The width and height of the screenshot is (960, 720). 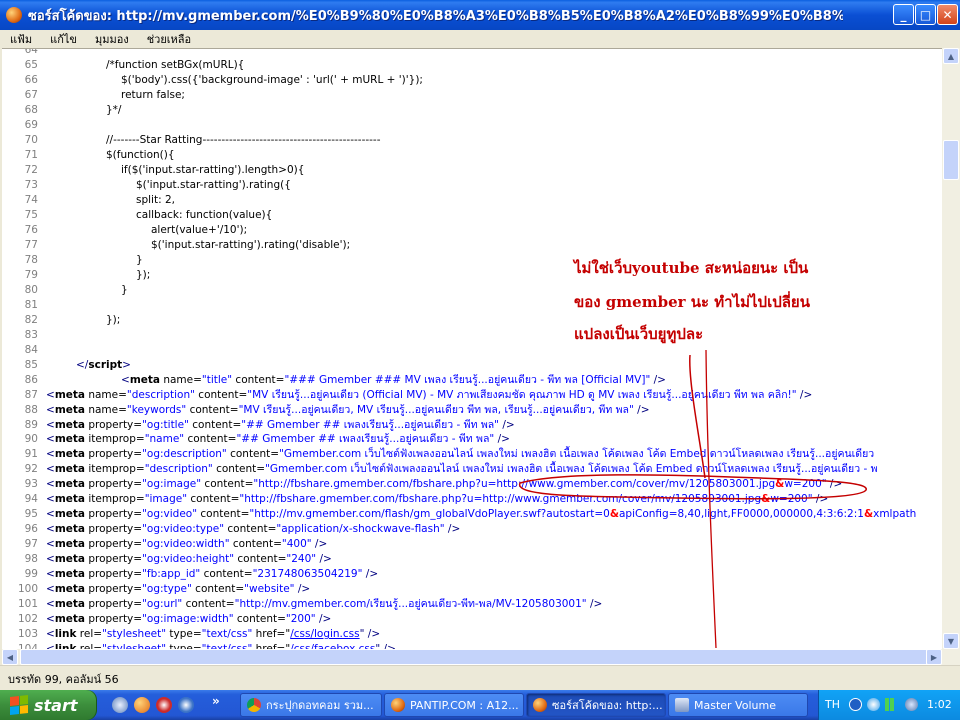 What do you see at coordinates (21, 39) in the screenshot?
I see `menu-file: แฟ้ม` at bounding box center [21, 39].